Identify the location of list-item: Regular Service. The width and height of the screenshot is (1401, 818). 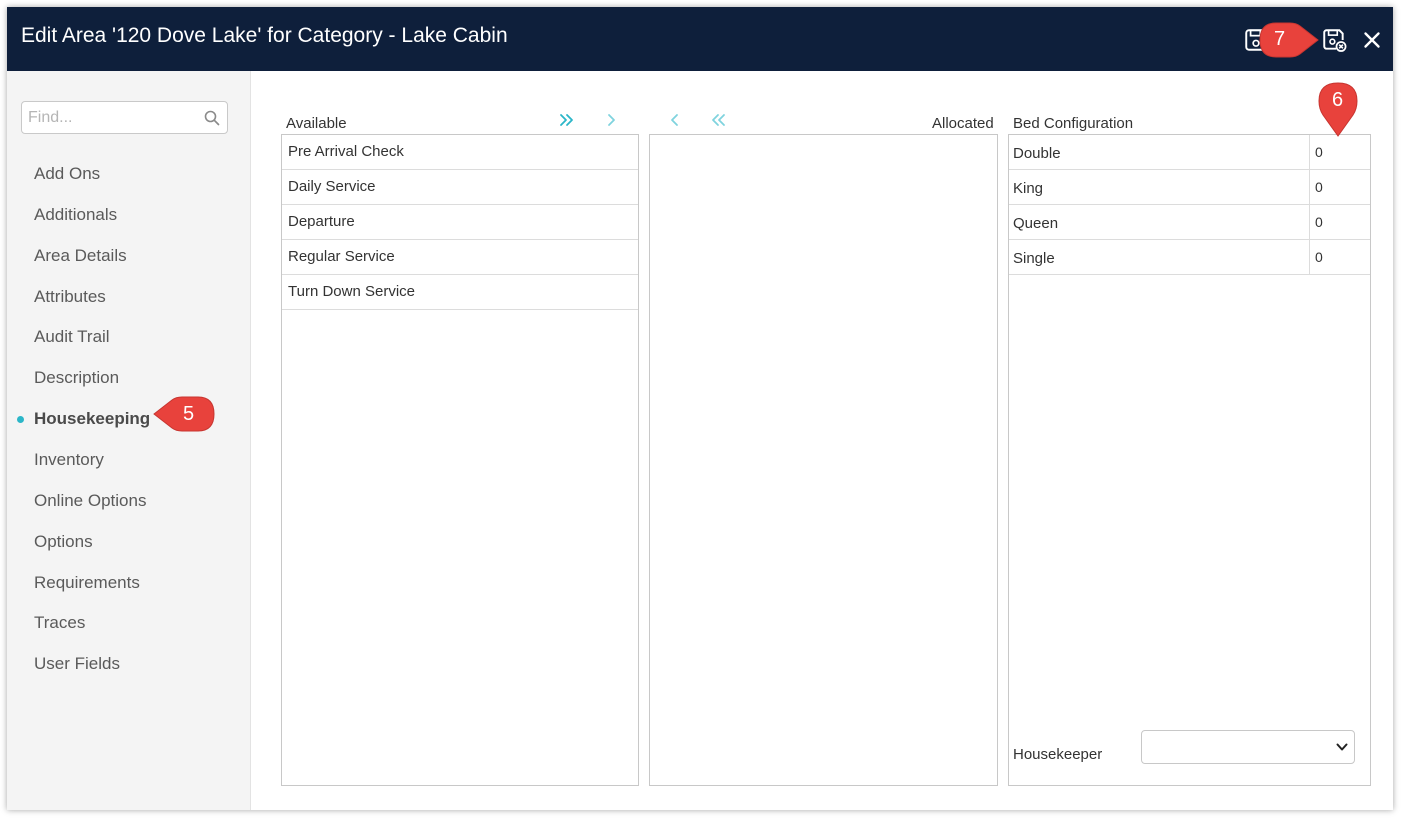
(460, 257).